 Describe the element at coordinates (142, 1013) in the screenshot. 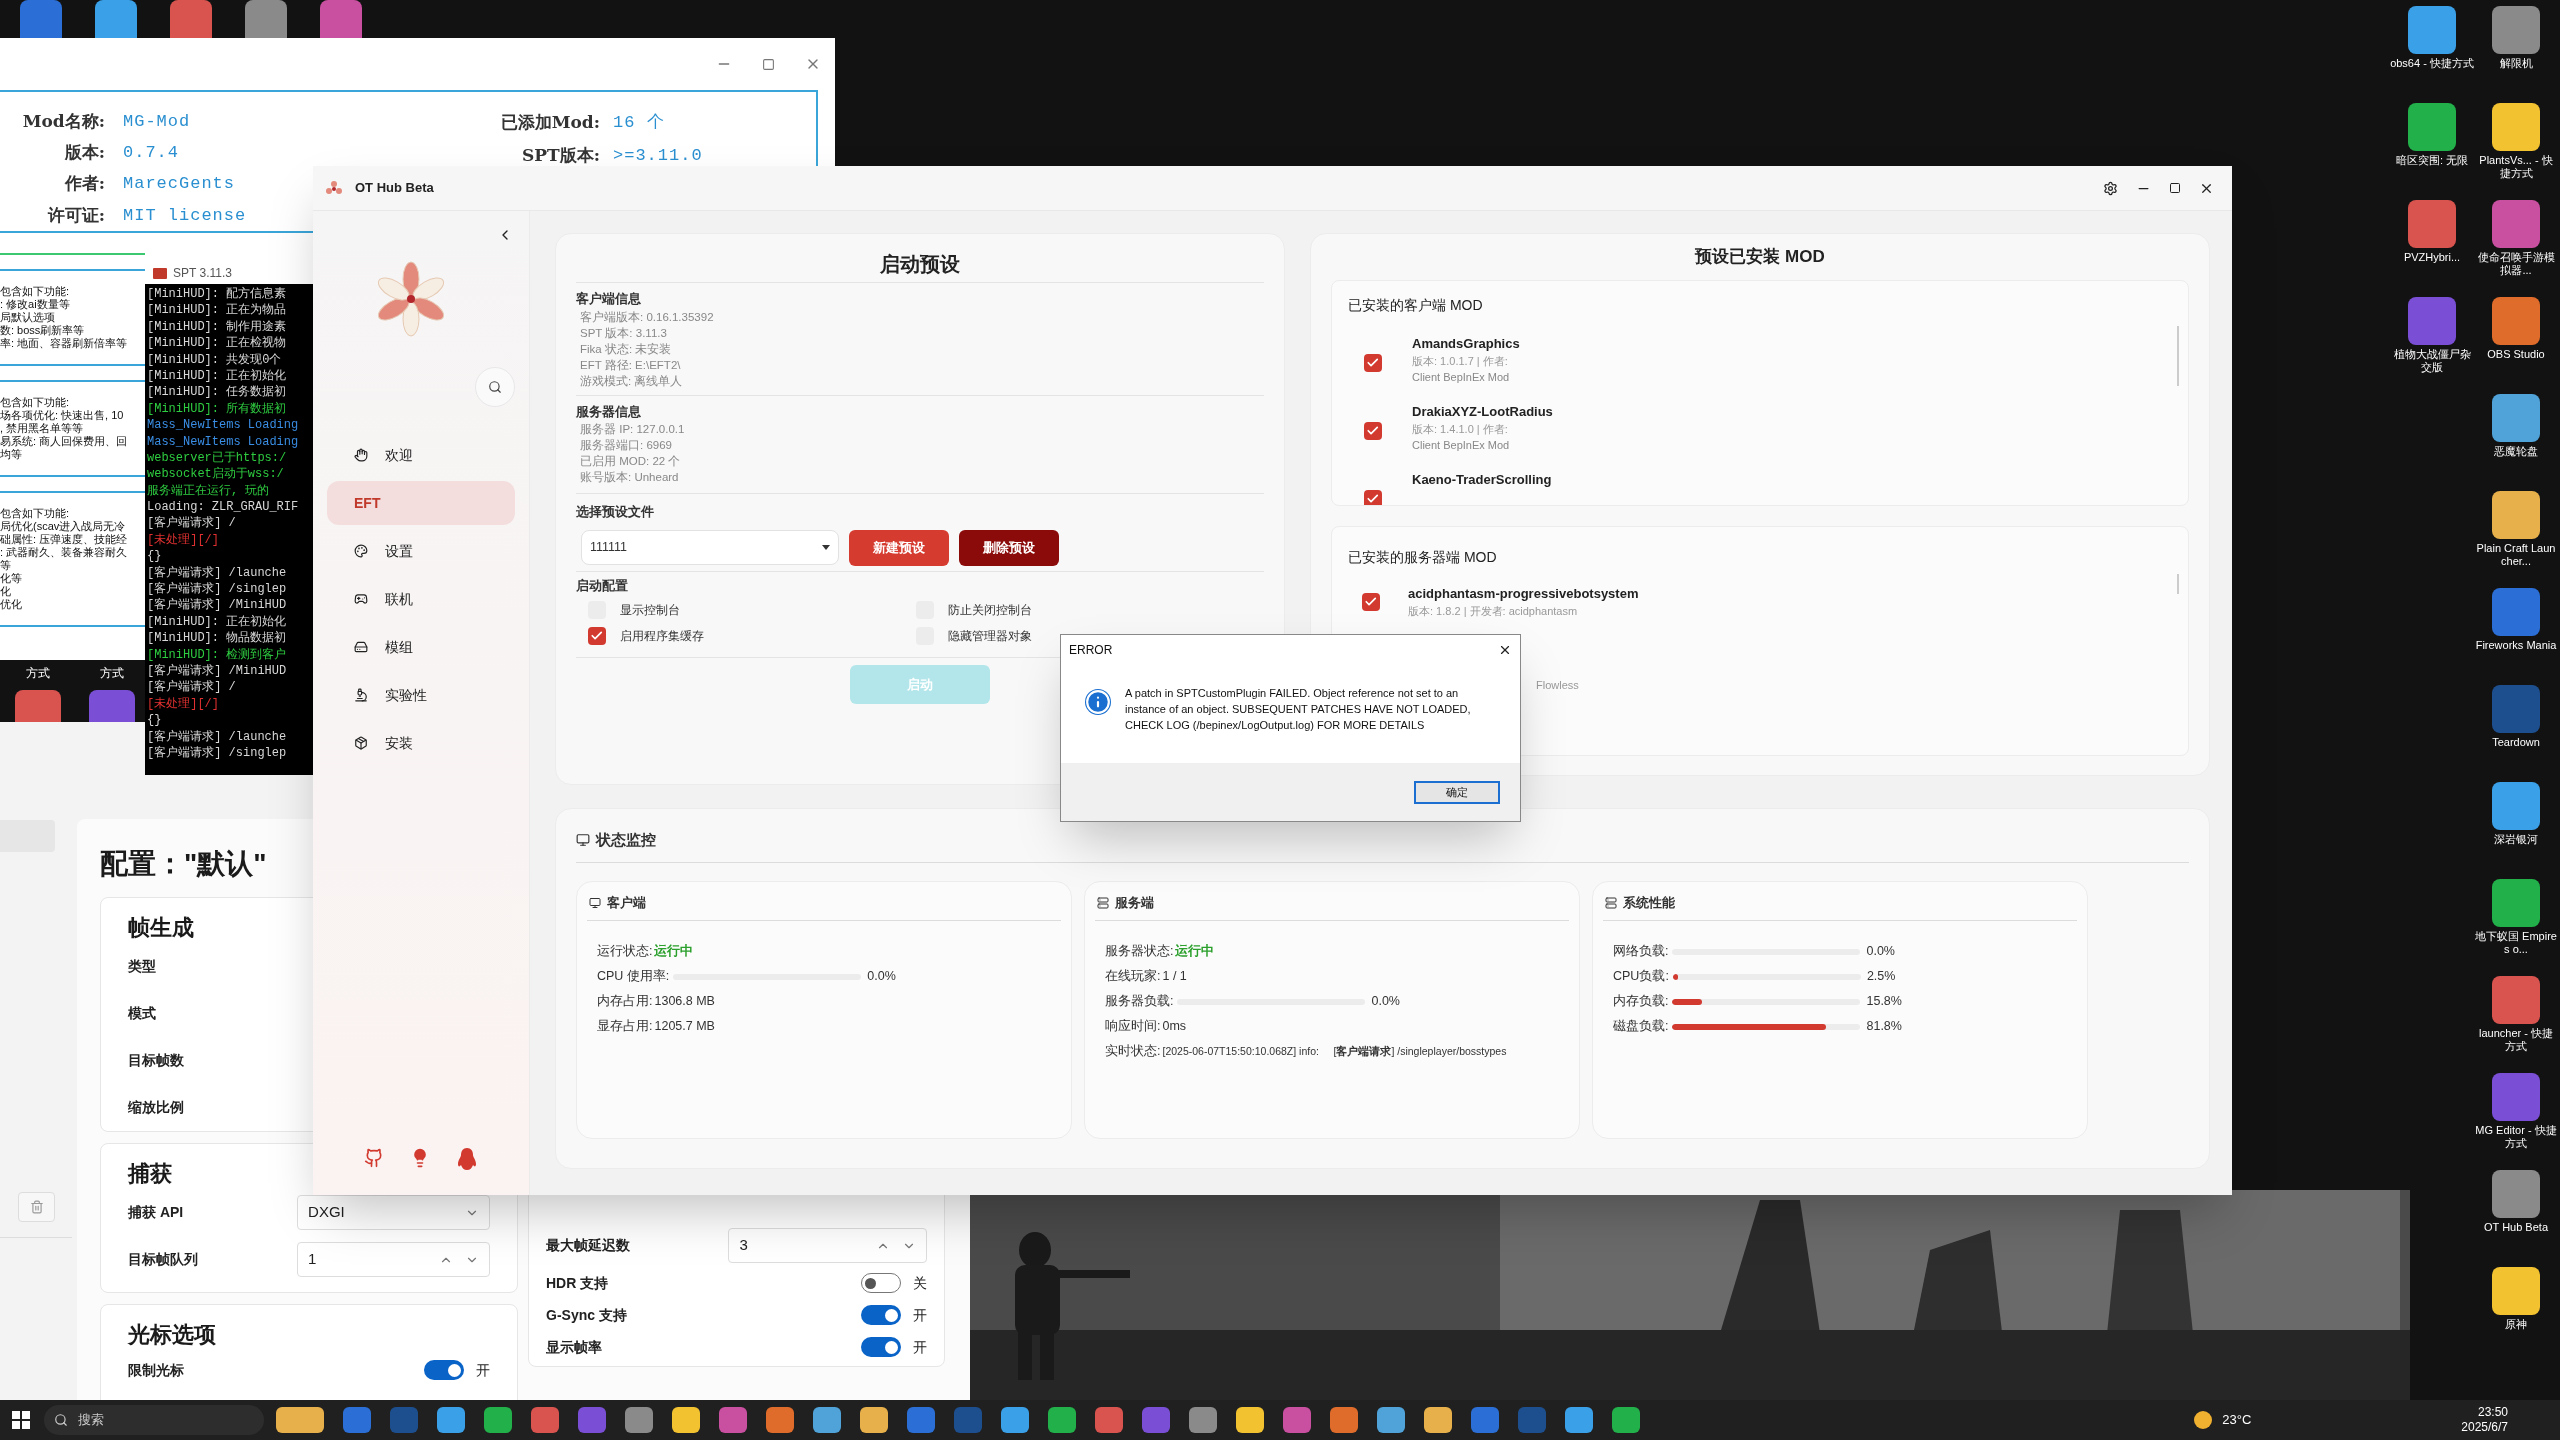

I see `setting-label: 模式` at that location.